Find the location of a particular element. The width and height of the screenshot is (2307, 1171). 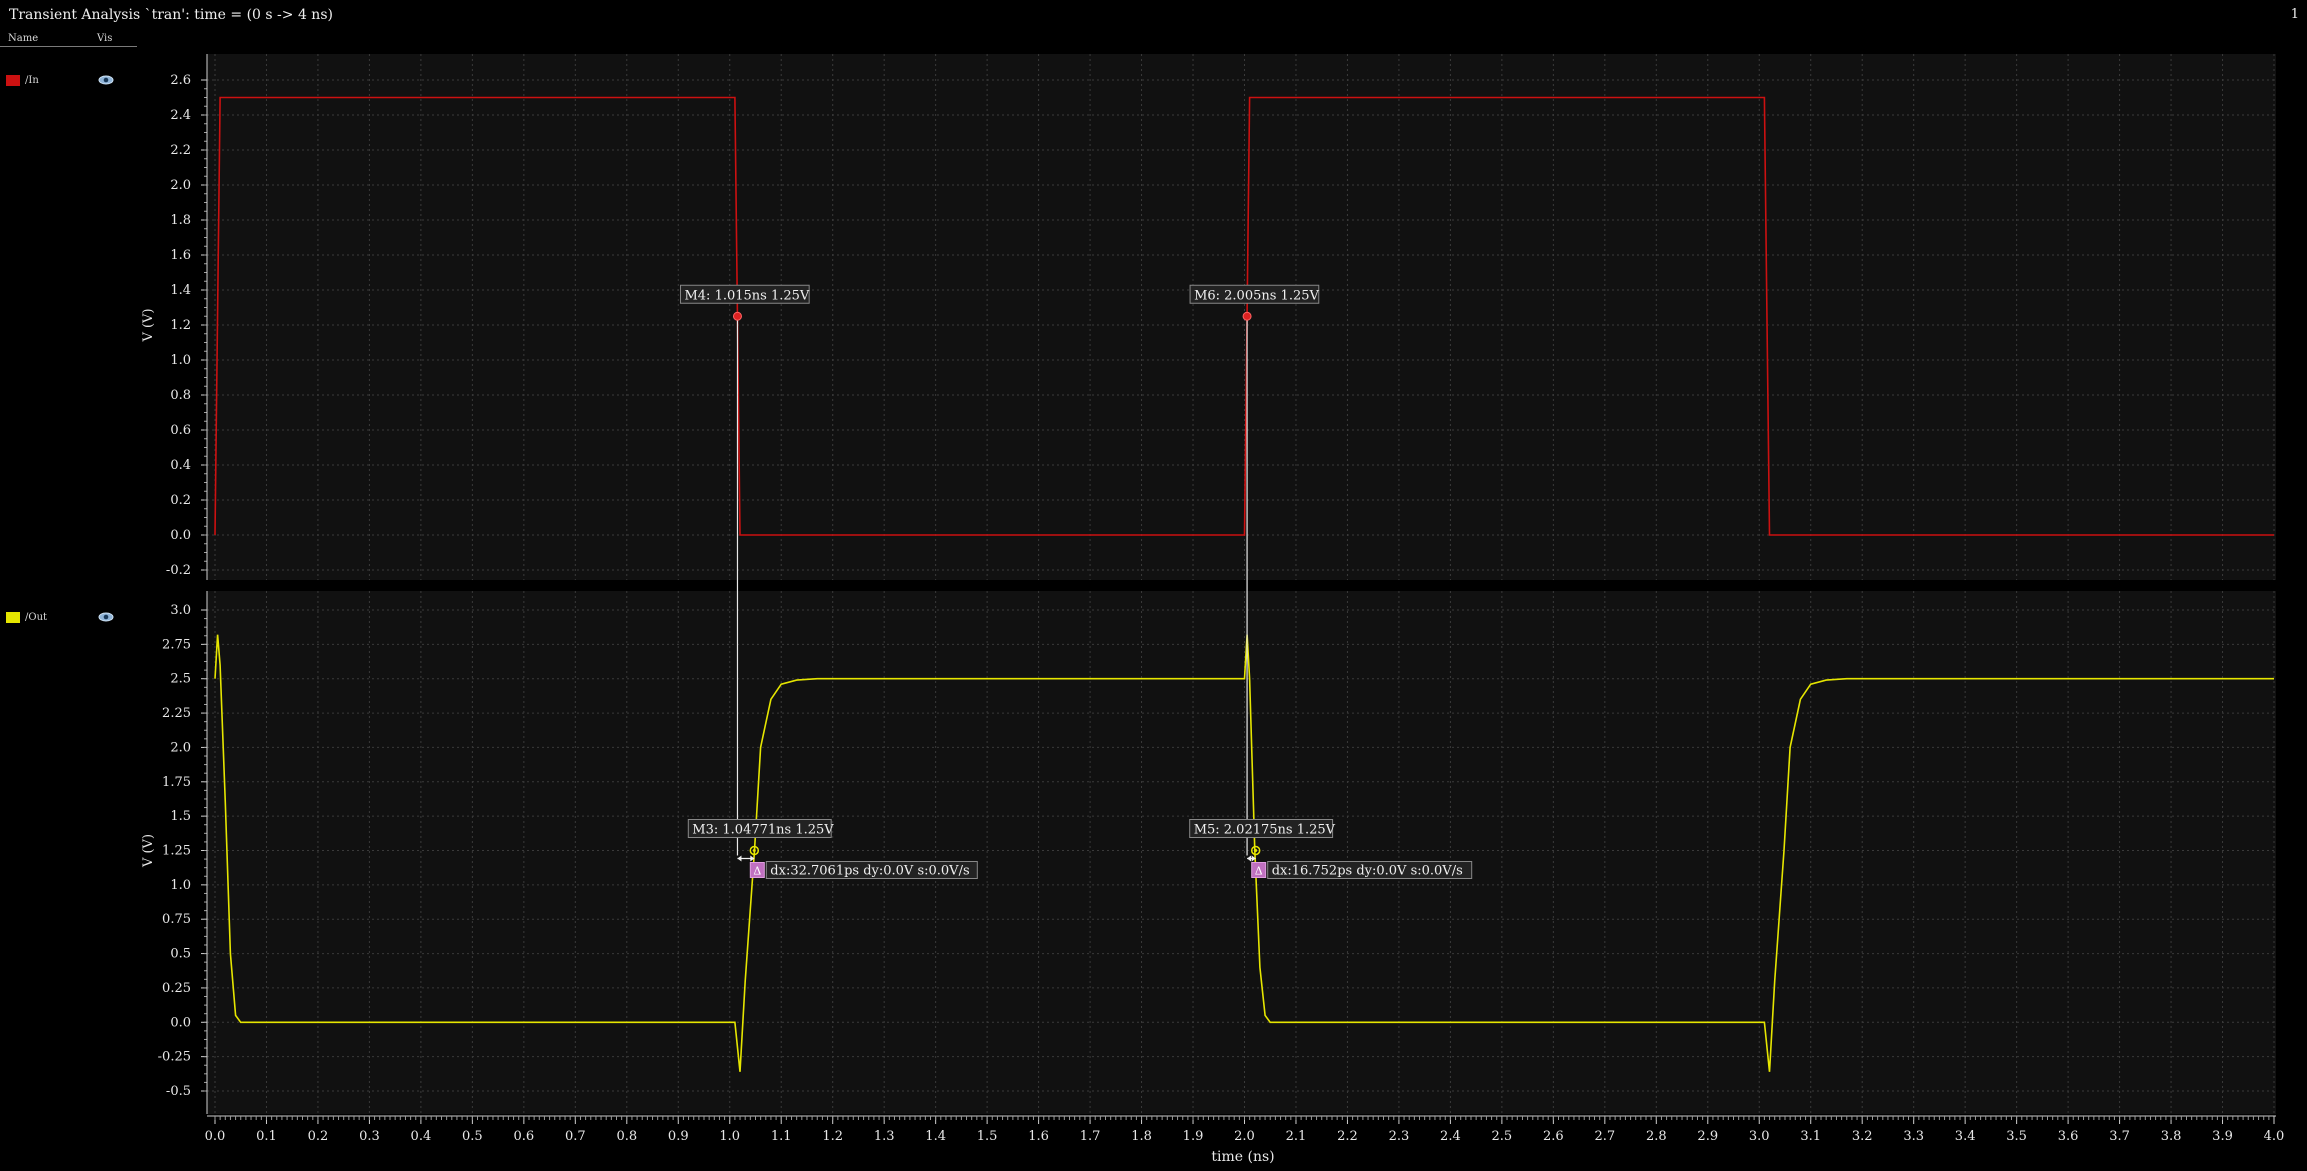

x-tick-label: 1.4 is located at coordinates (935, 1136).